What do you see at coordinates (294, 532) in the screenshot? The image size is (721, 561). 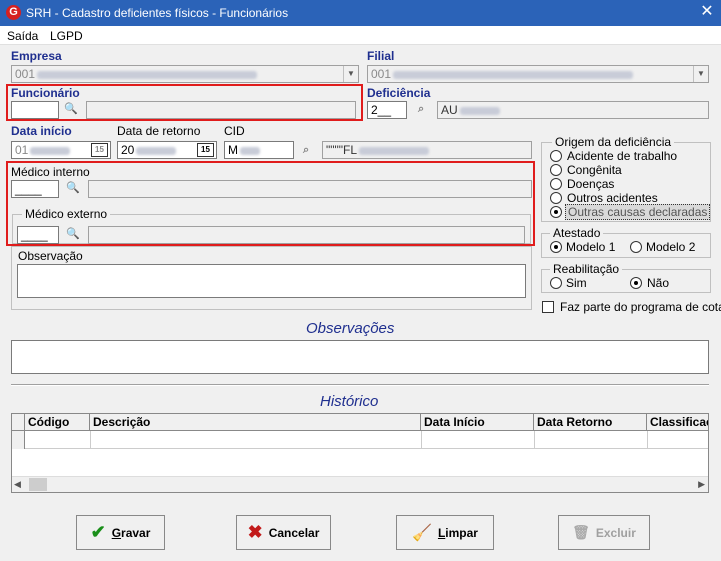 I see `cancelar-label: Cancelar` at bounding box center [294, 532].